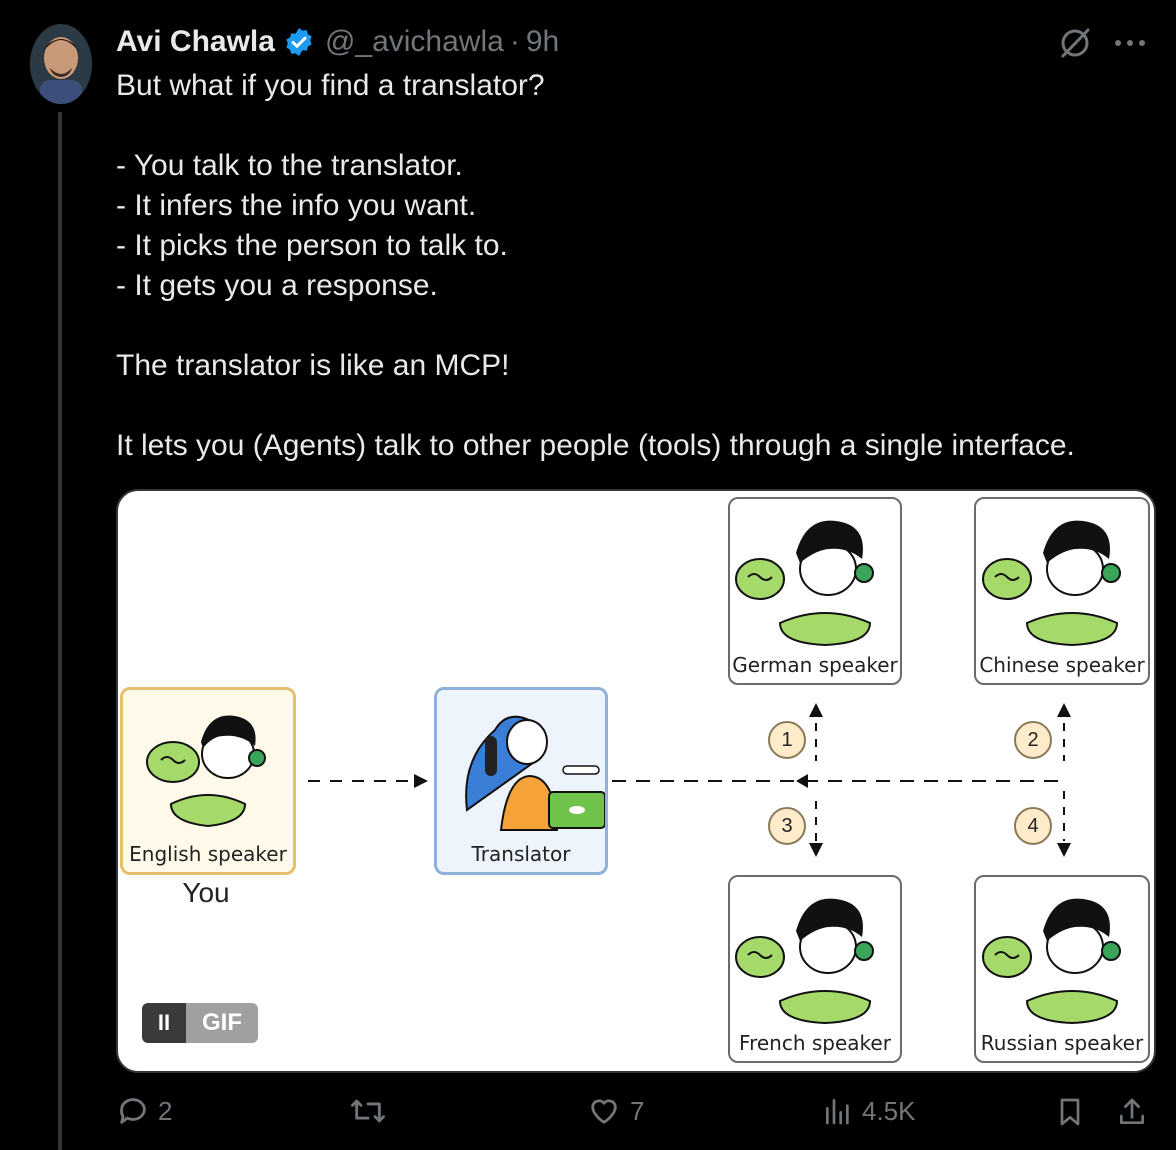  I want to click on russian-speaker-card: Russian speaker, so click(1062, 969).